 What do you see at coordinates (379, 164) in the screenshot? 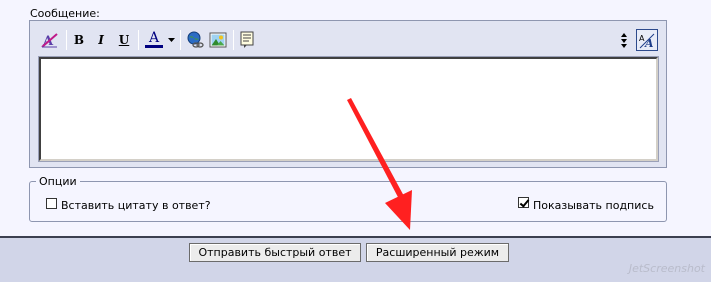
I see `annotation-arrow` at bounding box center [379, 164].